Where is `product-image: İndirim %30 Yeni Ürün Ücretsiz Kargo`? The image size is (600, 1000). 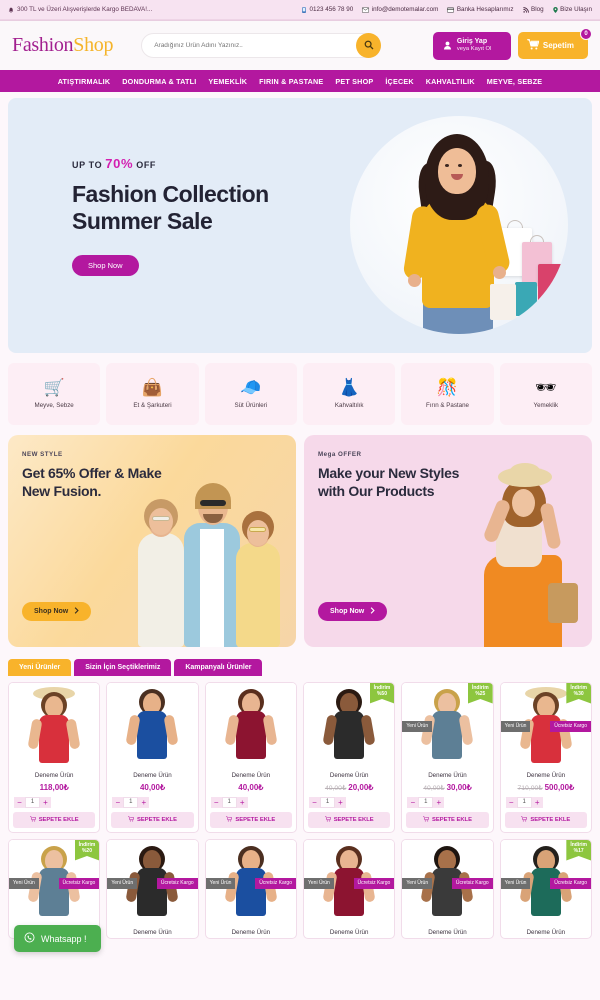
product-image: İndirim %30 Yeni Ürün Ücretsiz Kargo is located at coordinates (545, 725).